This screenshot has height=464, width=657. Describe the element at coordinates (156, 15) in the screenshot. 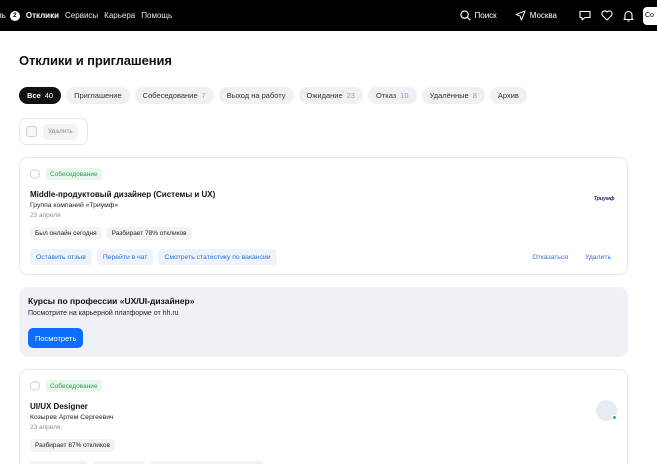

I see `nav-item-help: Помощь` at that location.